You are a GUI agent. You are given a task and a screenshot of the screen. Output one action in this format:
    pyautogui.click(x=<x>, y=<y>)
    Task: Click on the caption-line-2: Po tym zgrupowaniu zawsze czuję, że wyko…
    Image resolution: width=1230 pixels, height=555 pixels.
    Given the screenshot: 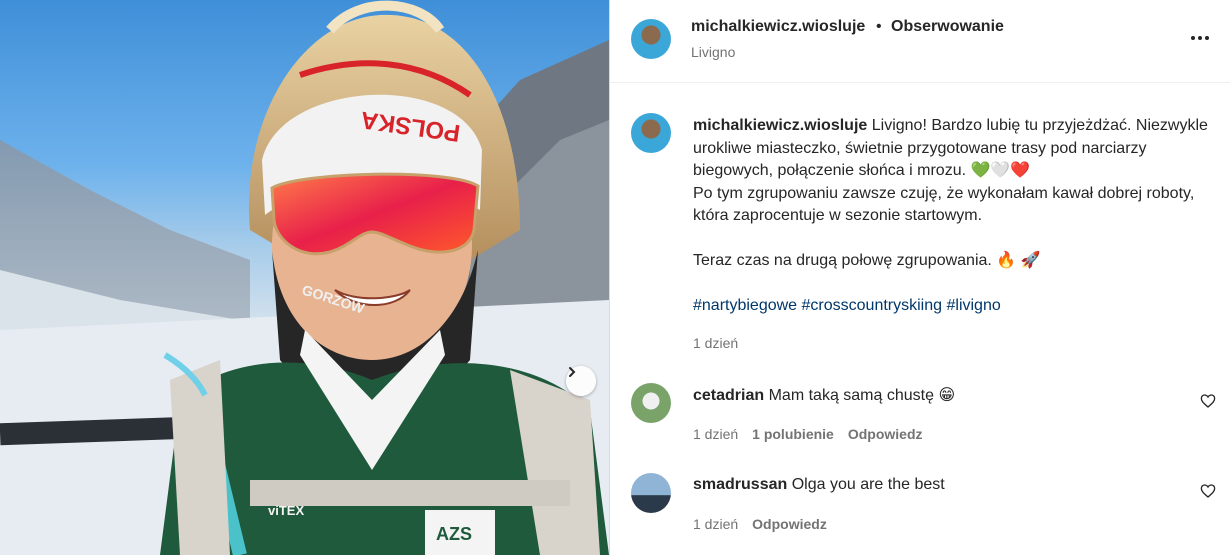 What is the action you would take?
    pyautogui.click(x=944, y=204)
    